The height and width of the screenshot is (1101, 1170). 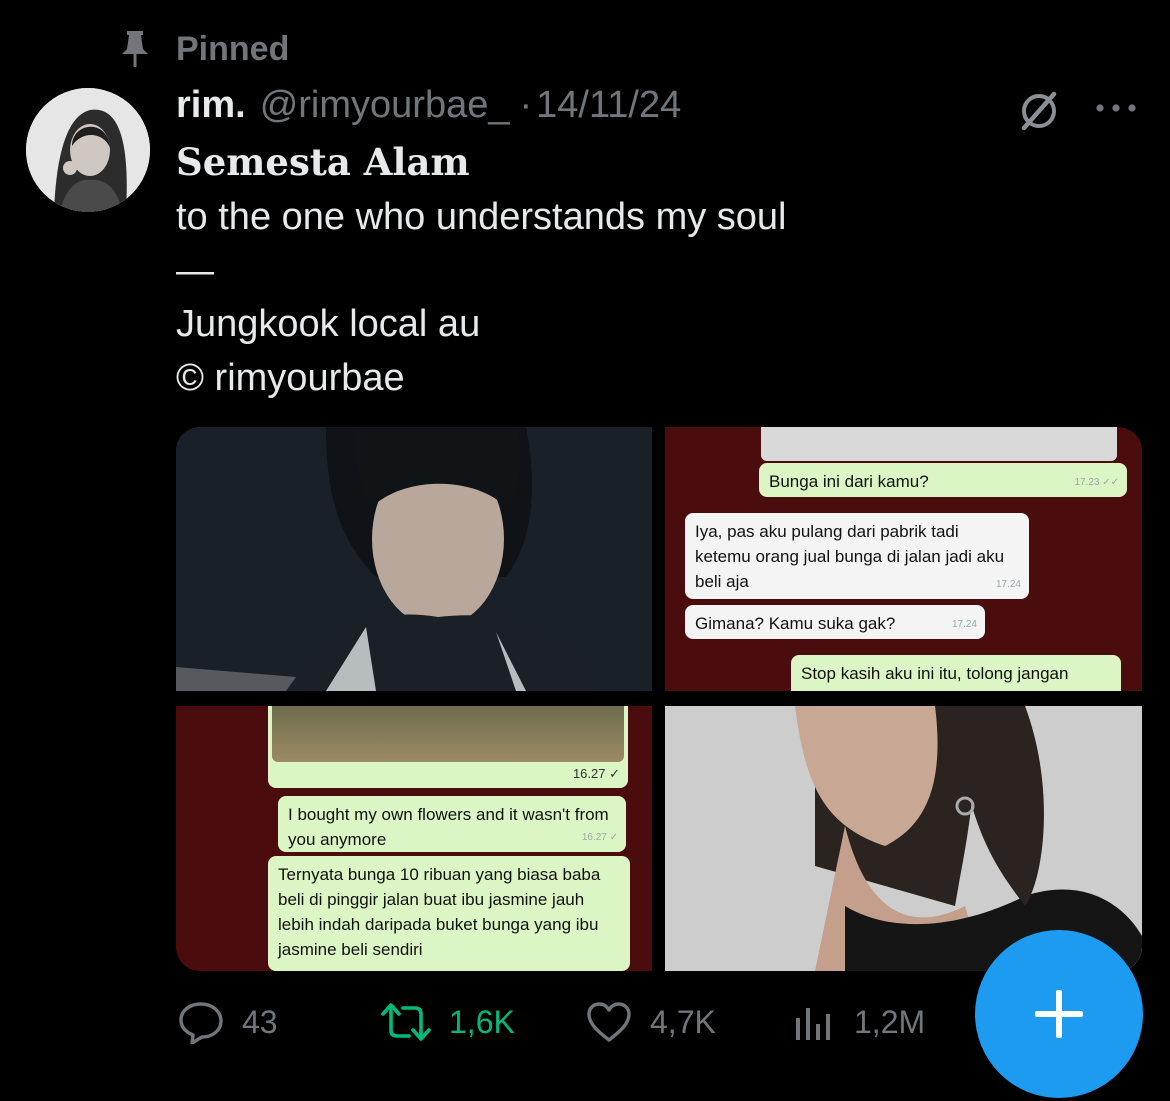 I want to click on retweet-icon, so click(x=406, y=1022).